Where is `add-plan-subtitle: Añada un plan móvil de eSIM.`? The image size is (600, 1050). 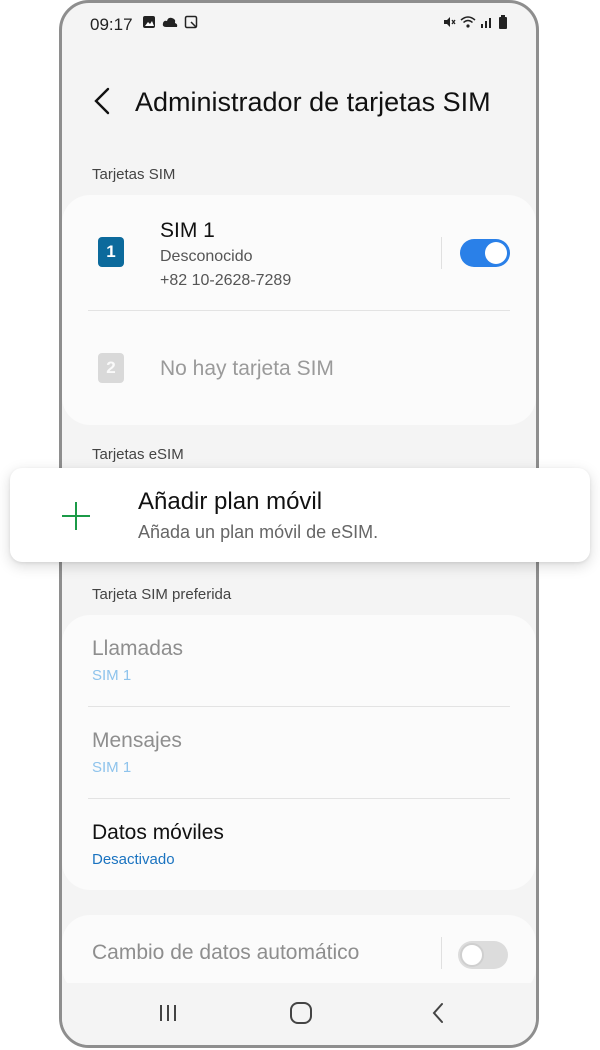 add-plan-subtitle: Añada un plan móvil de eSIM. is located at coordinates (258, 532).